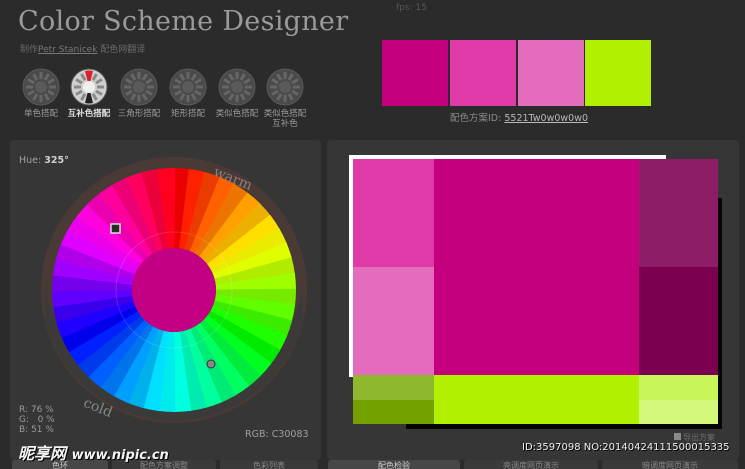 The image size is (745, 469). I want to click on mode-button-4: 矩形搭配, so click(188, 93).